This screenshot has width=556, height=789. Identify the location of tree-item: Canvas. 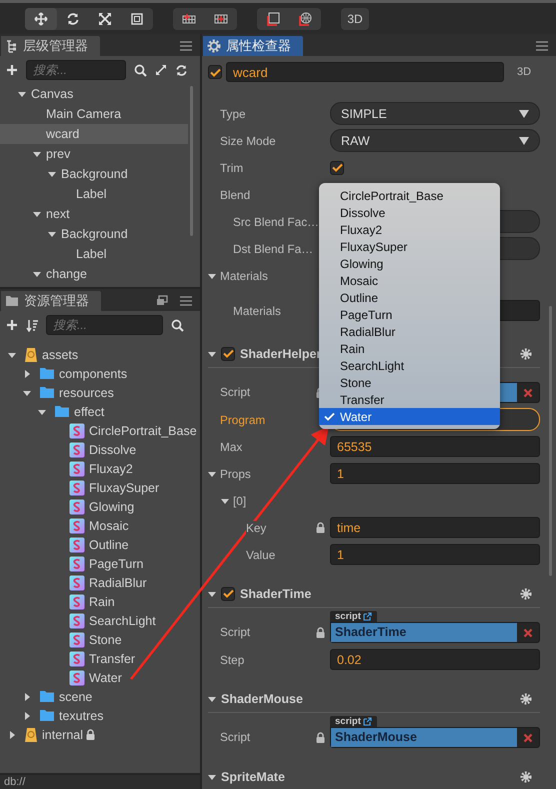
(94, 94).